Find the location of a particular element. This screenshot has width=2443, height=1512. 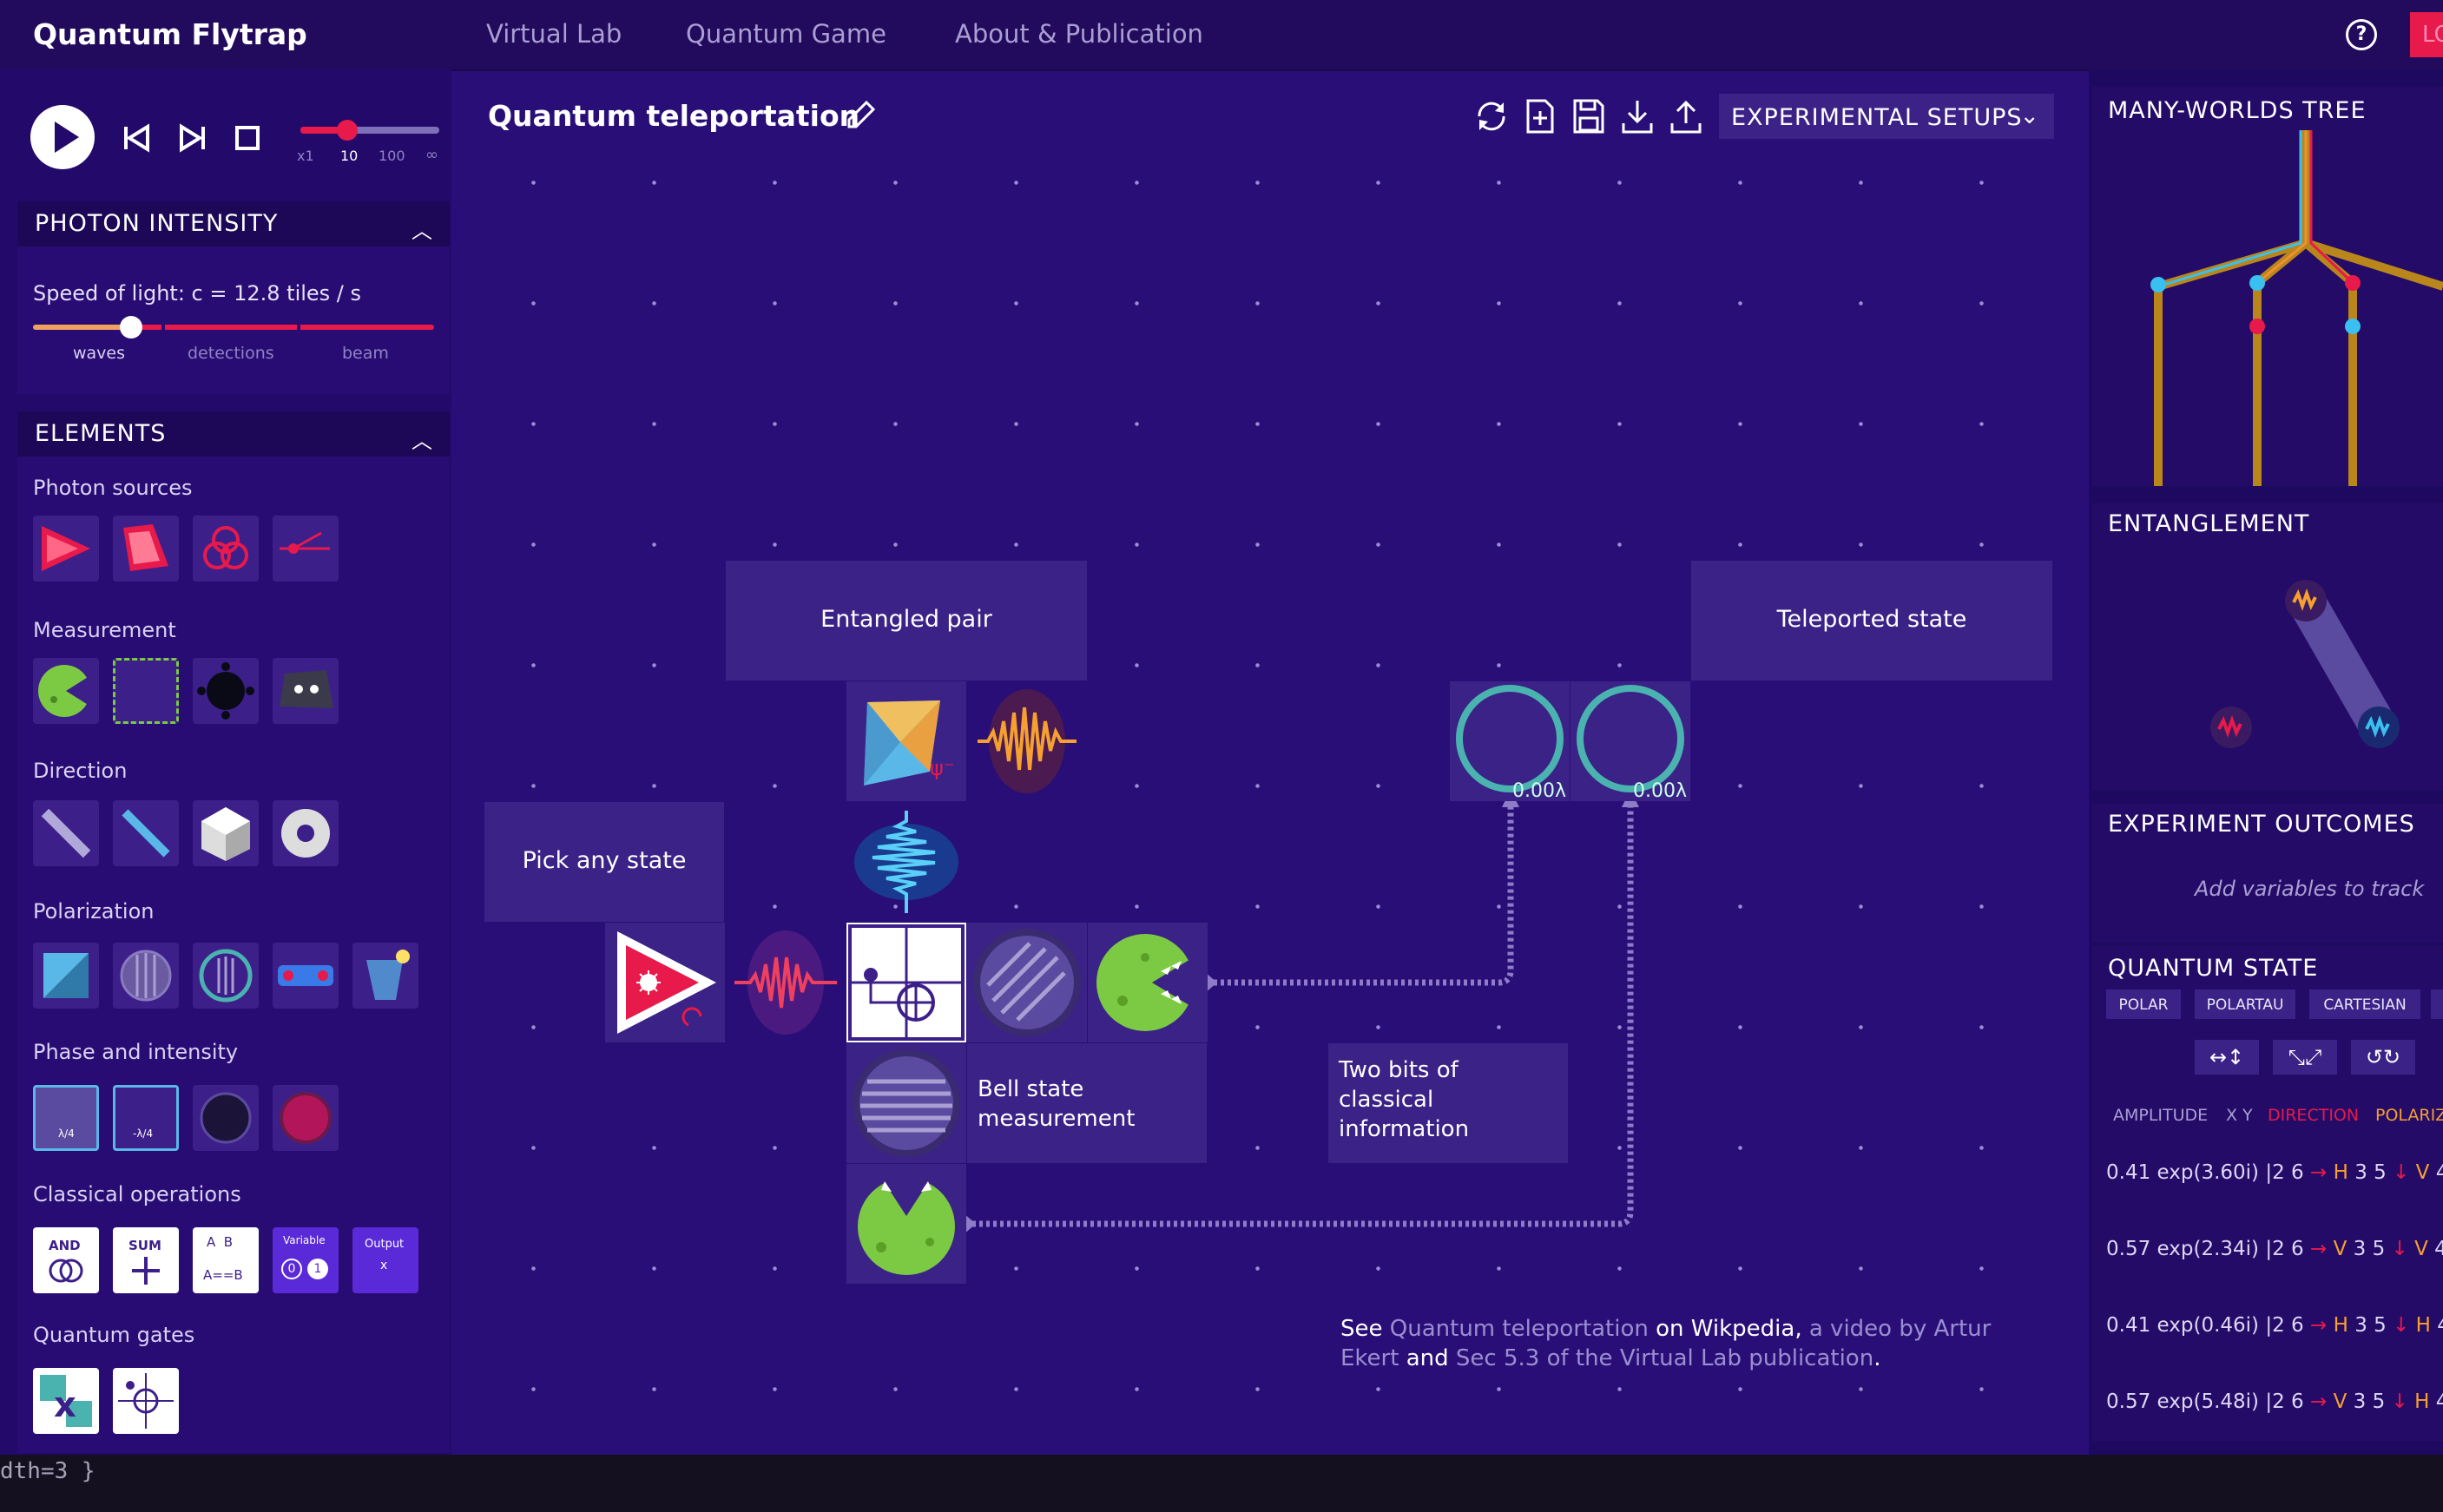

caption-end: . is located at coordinates (1877, 1358).